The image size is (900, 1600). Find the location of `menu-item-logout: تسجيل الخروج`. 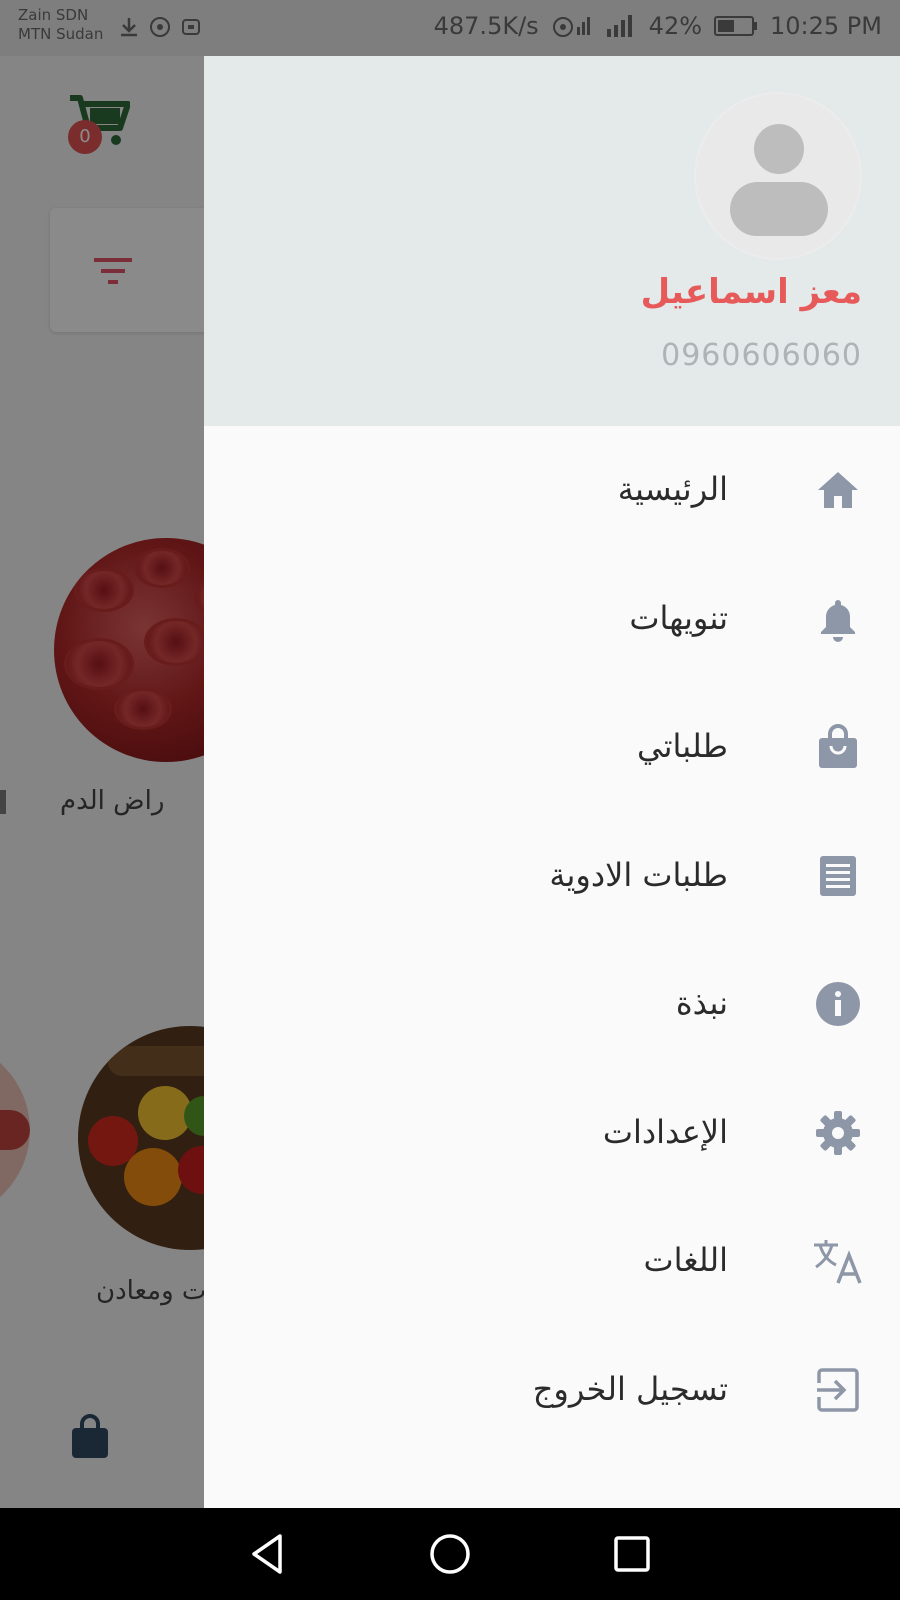

menu-item-logout: تسجيل الخروج is located at coordinates (552, 1390).